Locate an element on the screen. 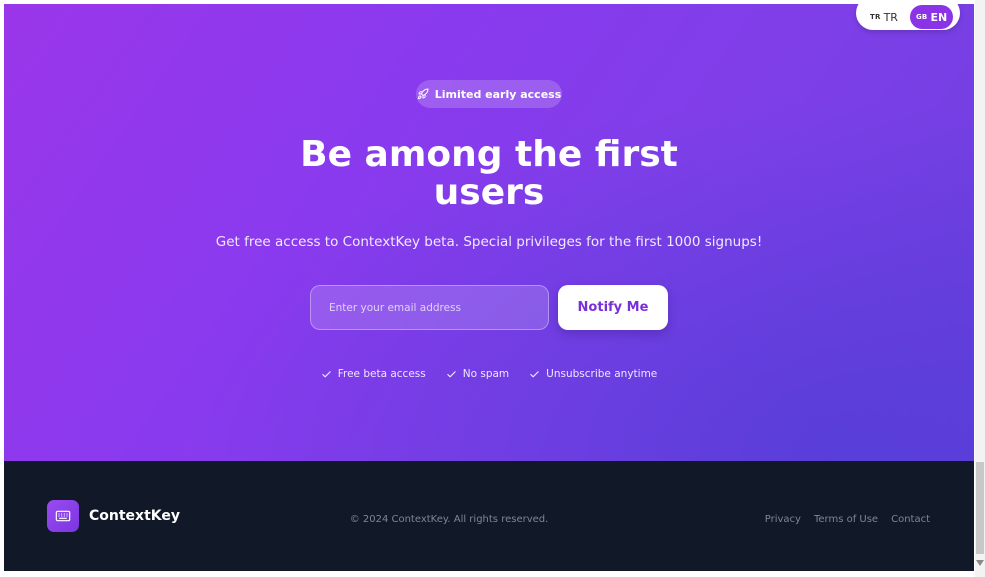  scrollbar-thumb is located at coordinates (980, 508).